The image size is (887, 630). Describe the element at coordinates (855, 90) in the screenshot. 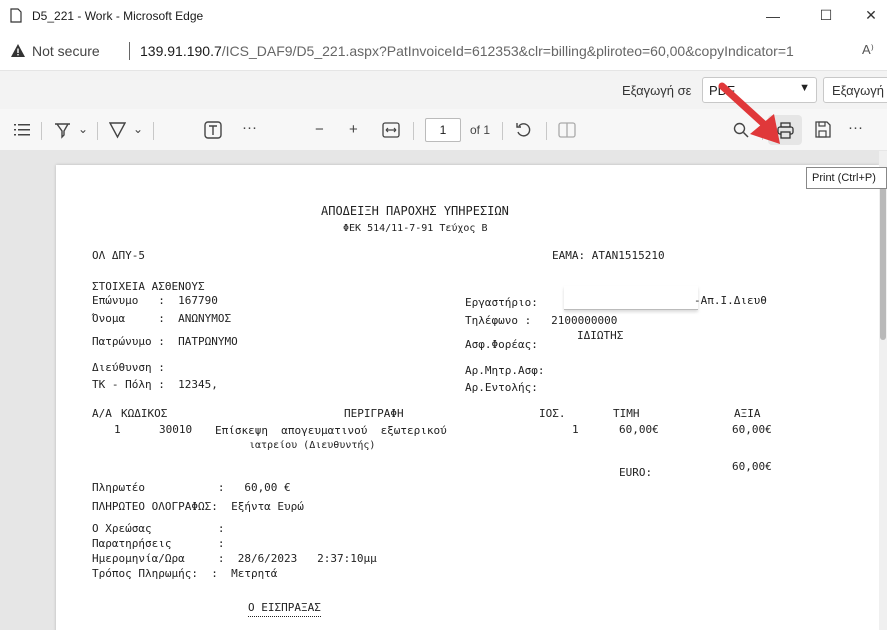

I see `export-button: Εξαγωγή` at that location.